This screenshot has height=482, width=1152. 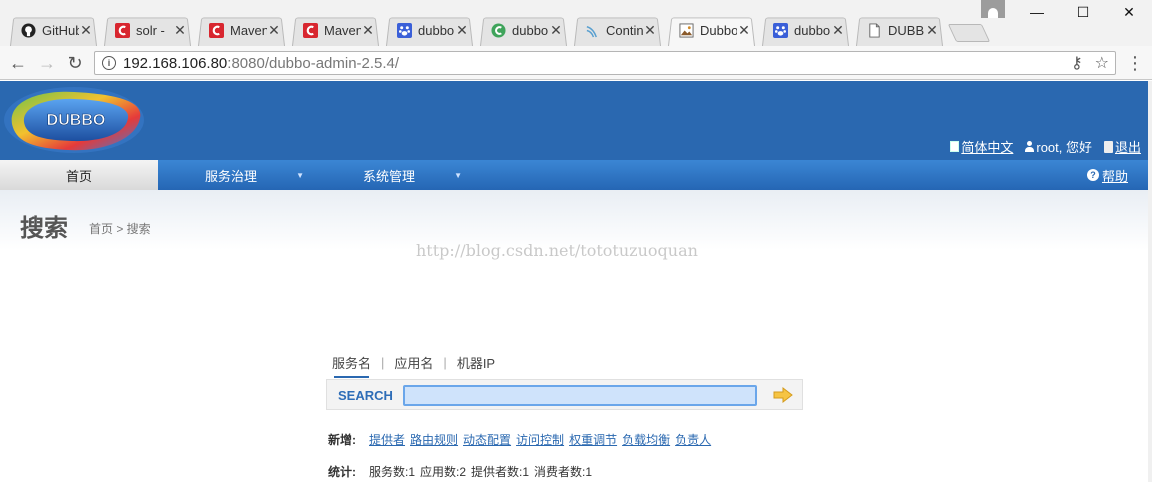 What do you see at coordinates (1150, 281) in the screenshot?
I see `scrollbar` at bounding box center [1150, 281].